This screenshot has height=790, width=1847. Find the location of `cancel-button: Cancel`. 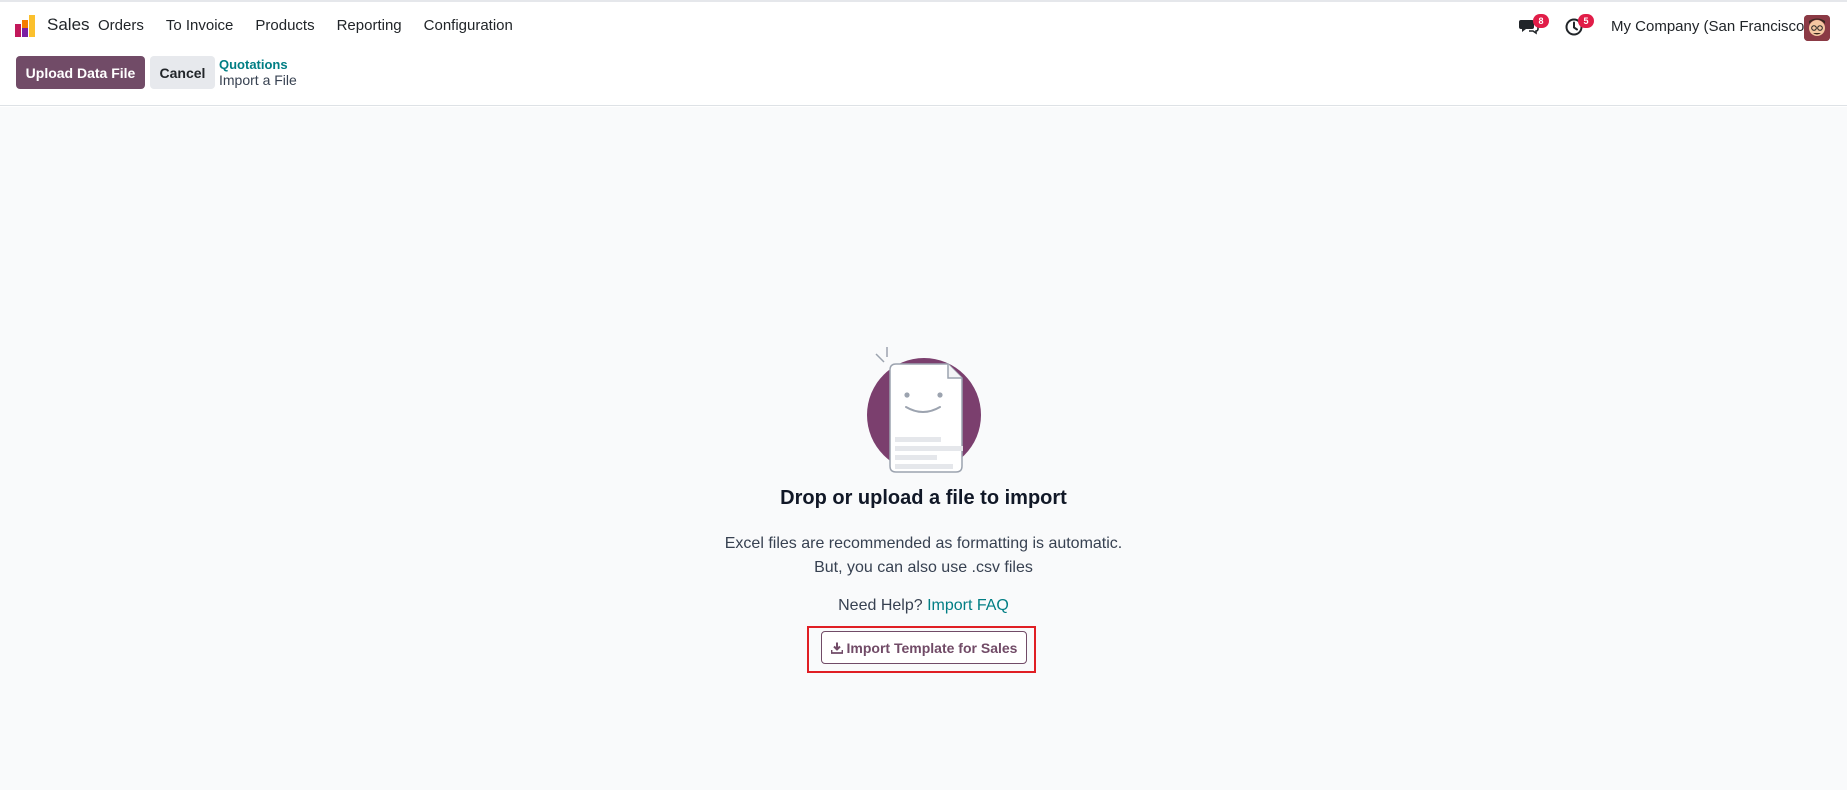

cancel-button: Cancel is located at coordinates (182, 72).